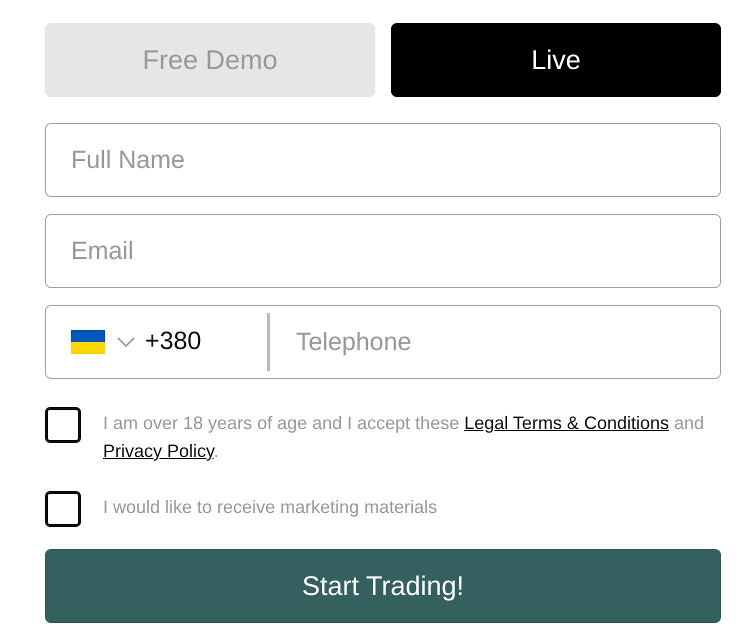 The width and height of the screenshot is (750, 632). Describe the element at coordinates (383, 586) in the screenshot. I see `start-trading-button: Start Trading!` at that location.